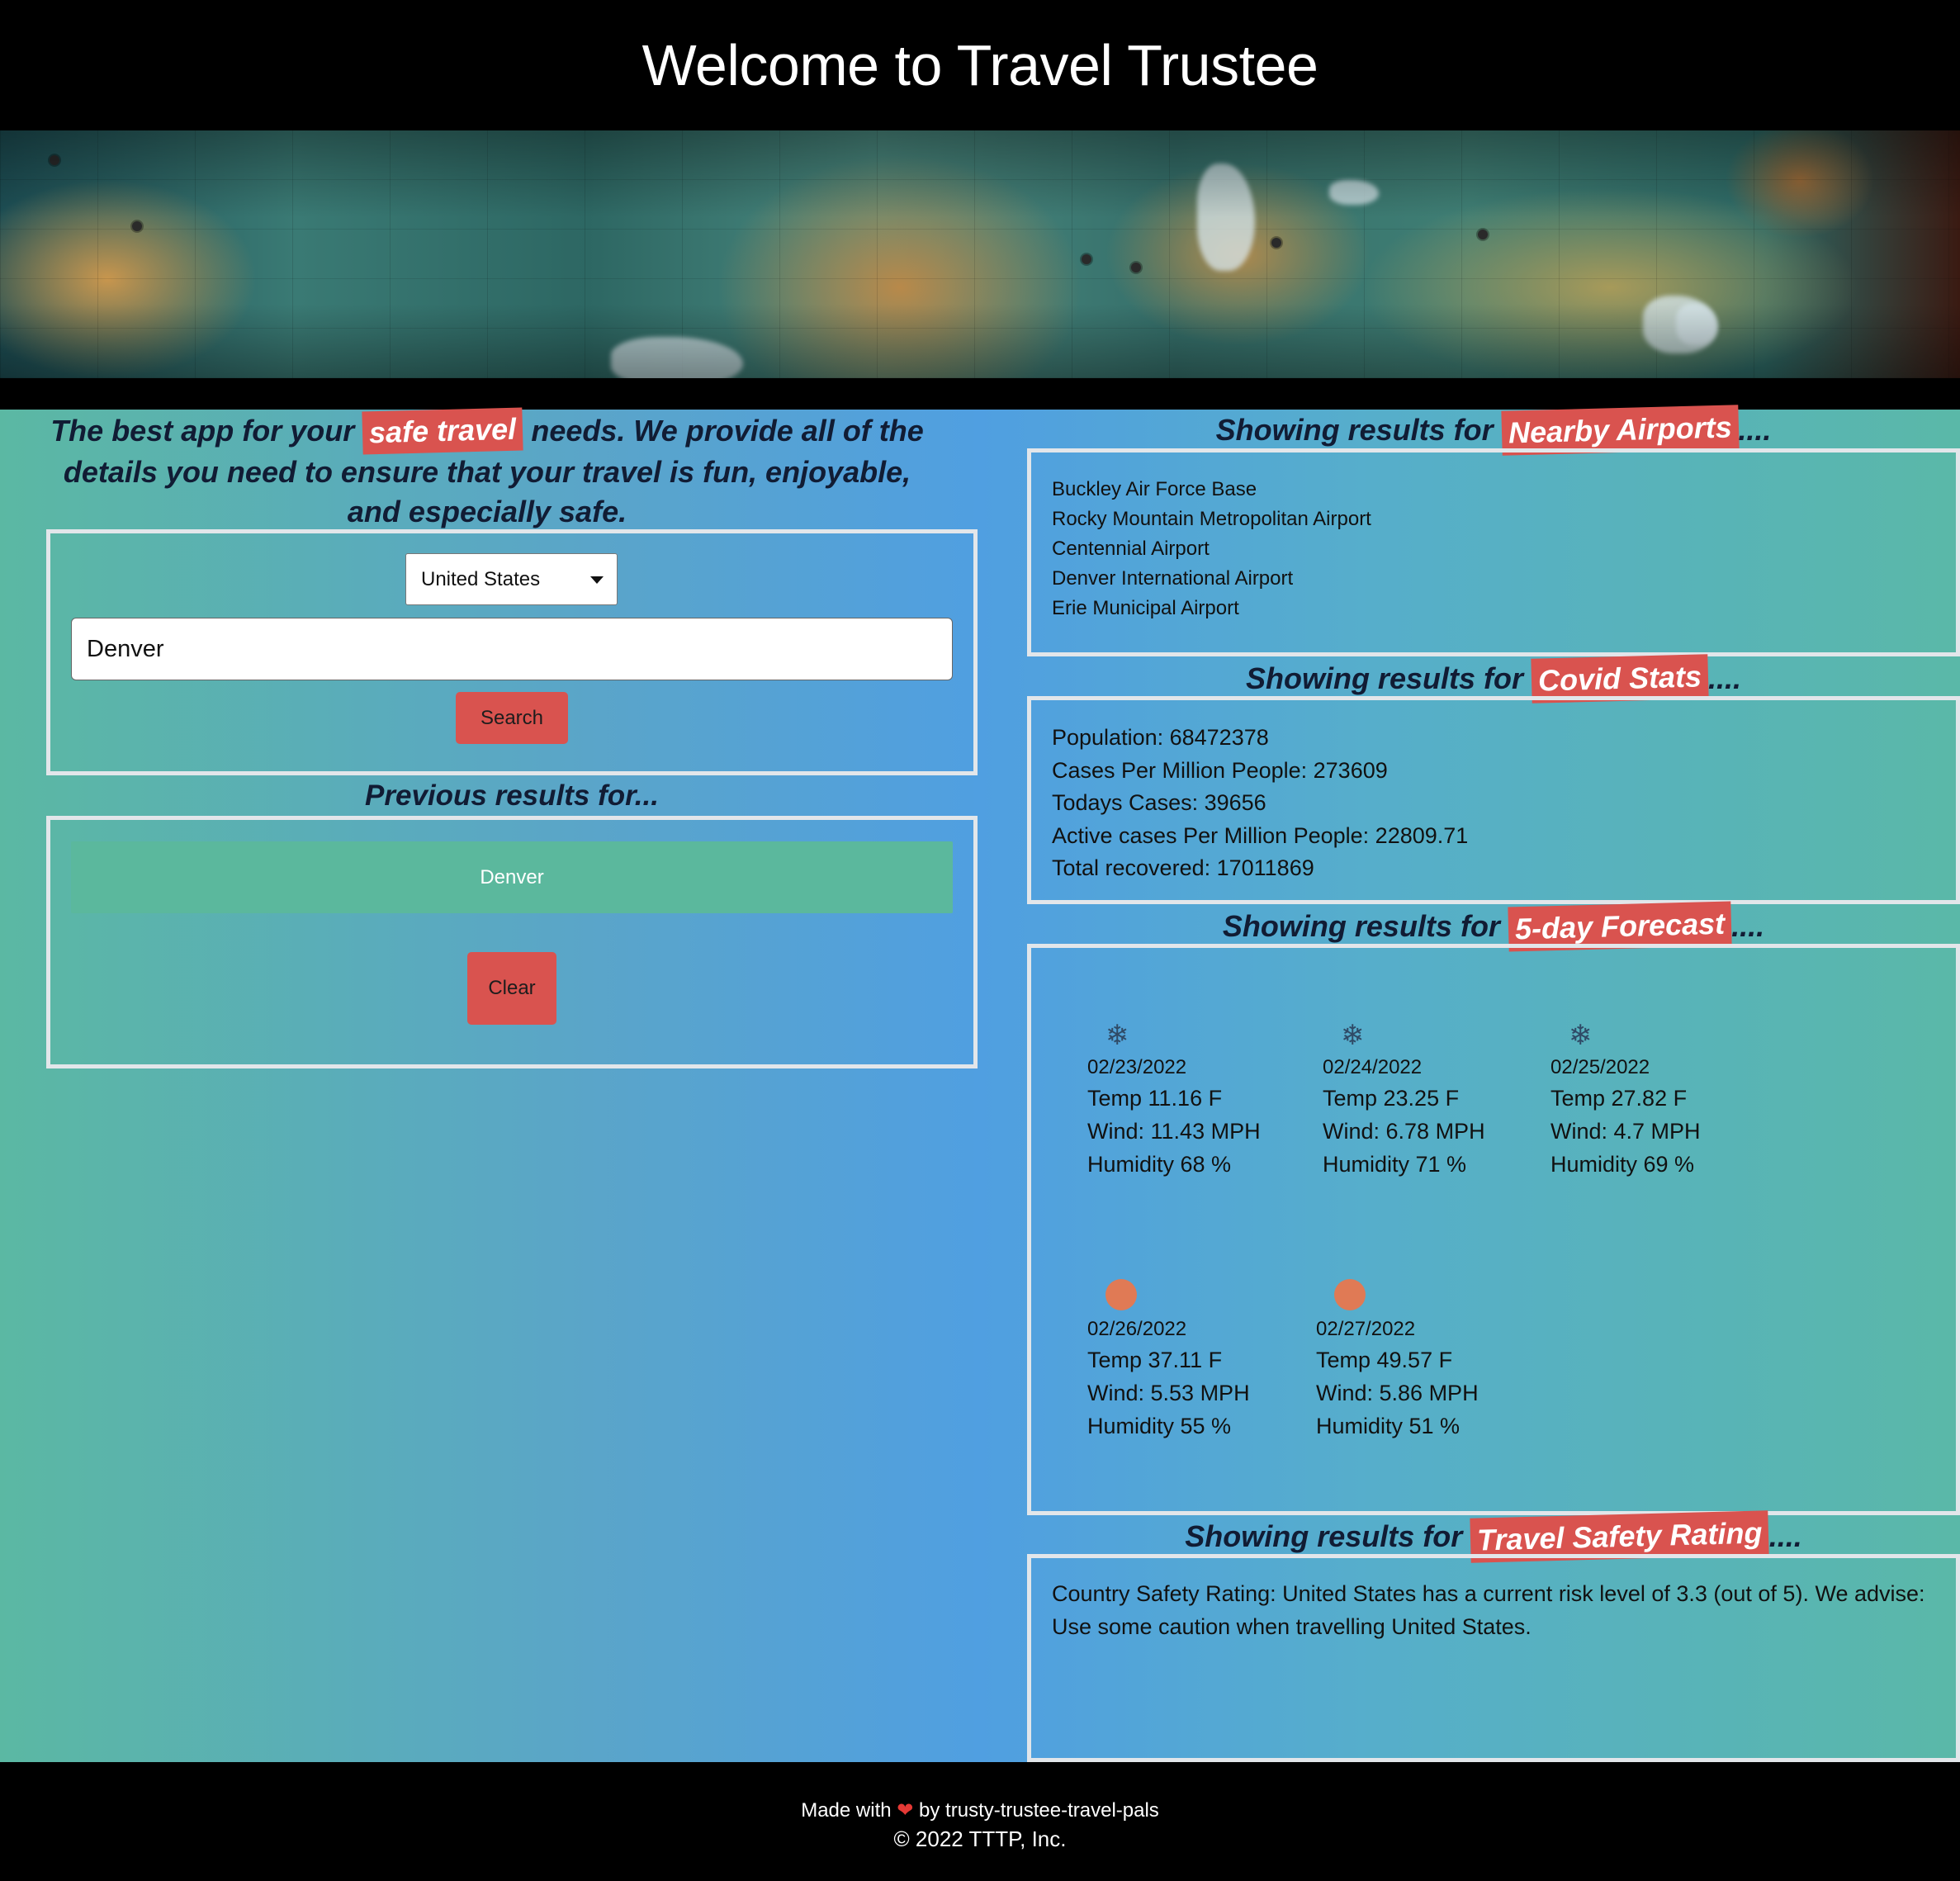  I want to click on chevron-down-icon, so click(597, 580).